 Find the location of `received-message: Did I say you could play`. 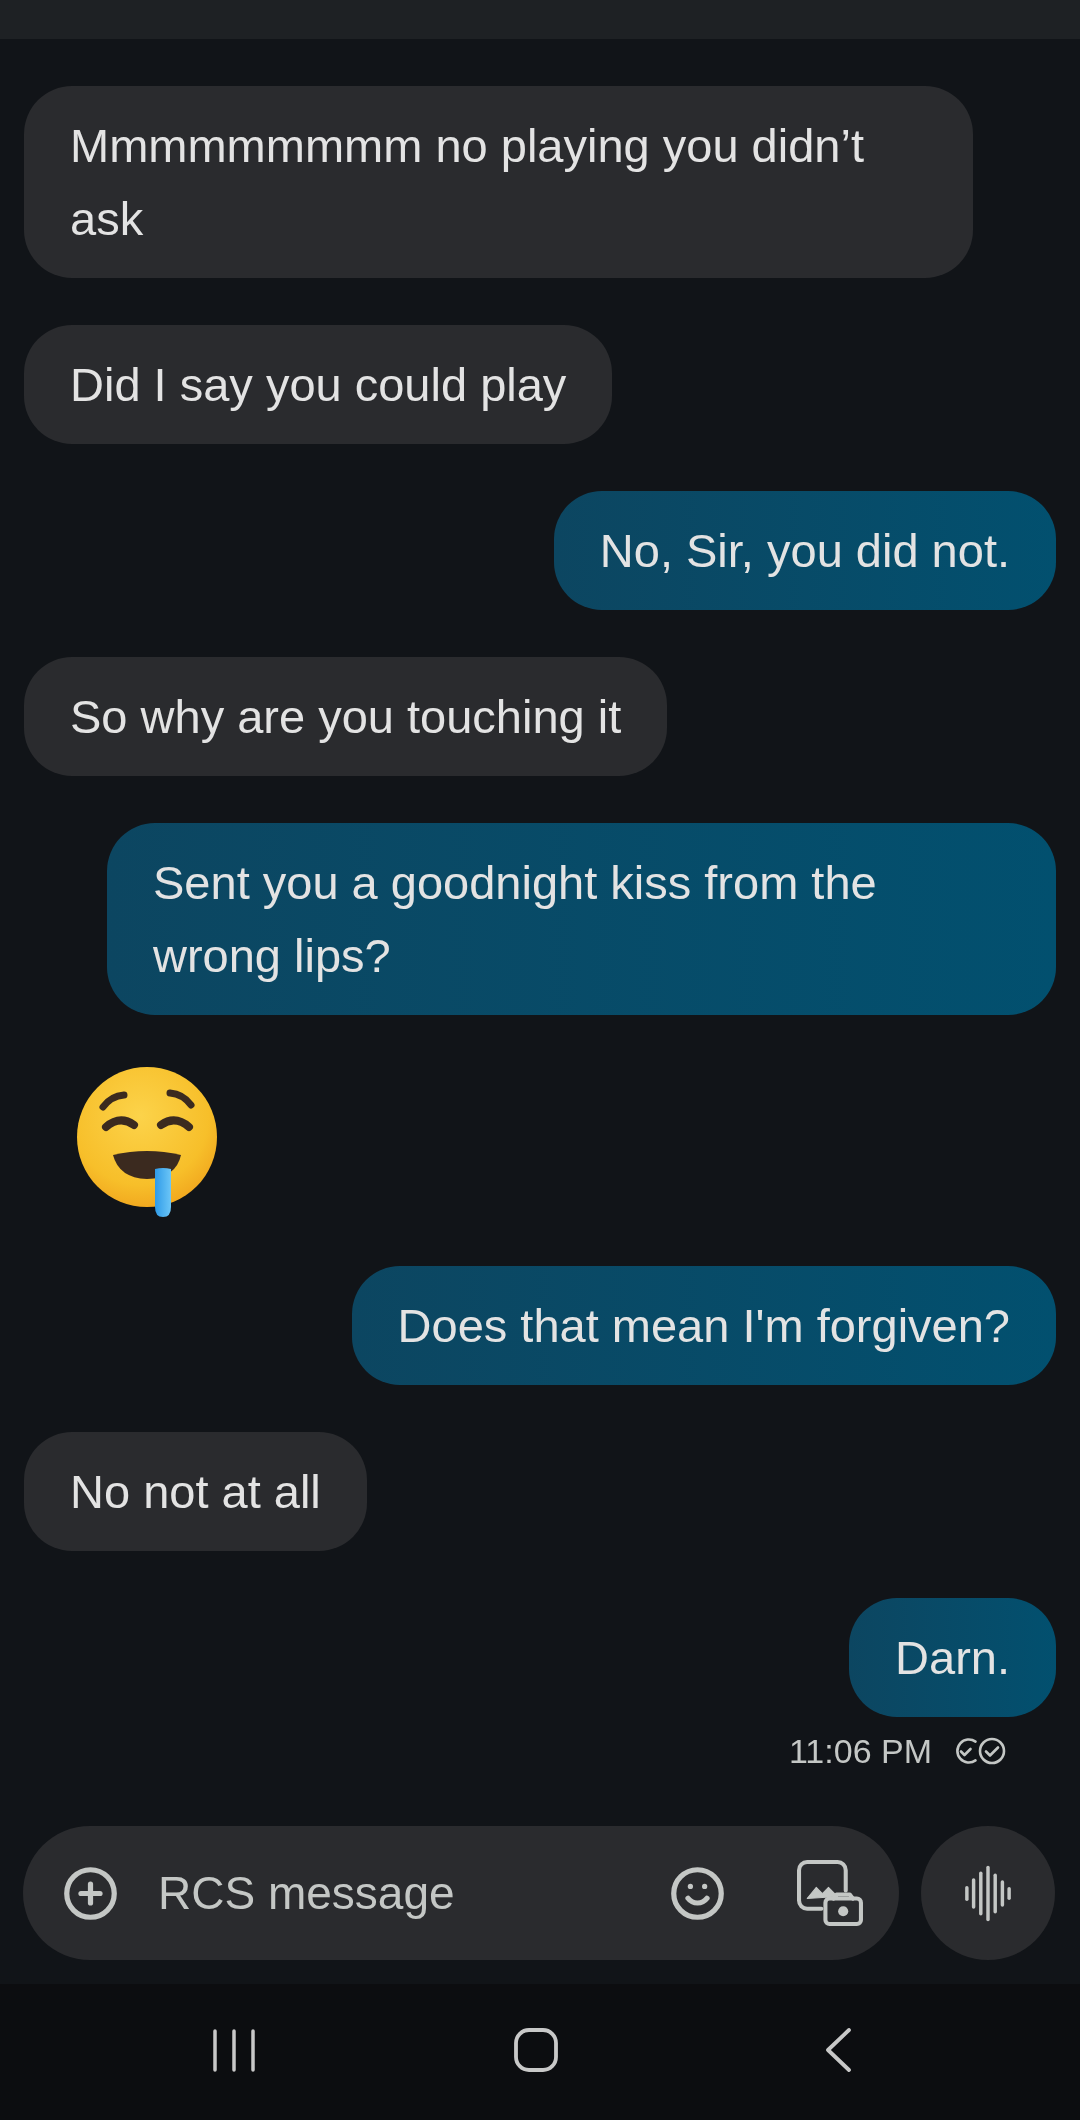

received-message: Did I say you could play is located at coordinates (318, 384).